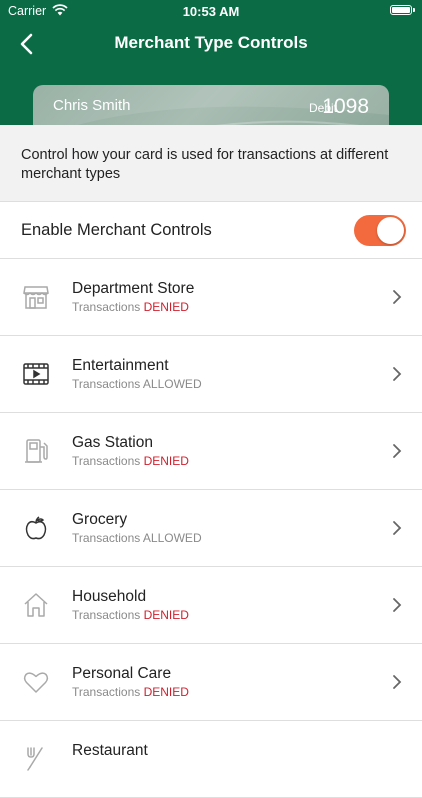 The height and width of the screenshot is (798, 422). What do you see at coordinates (211, 451) in the screenshot?
I see `merchant-row-gas-station: Gas Station Transactions DENIED` at bounding box center [211, 451].